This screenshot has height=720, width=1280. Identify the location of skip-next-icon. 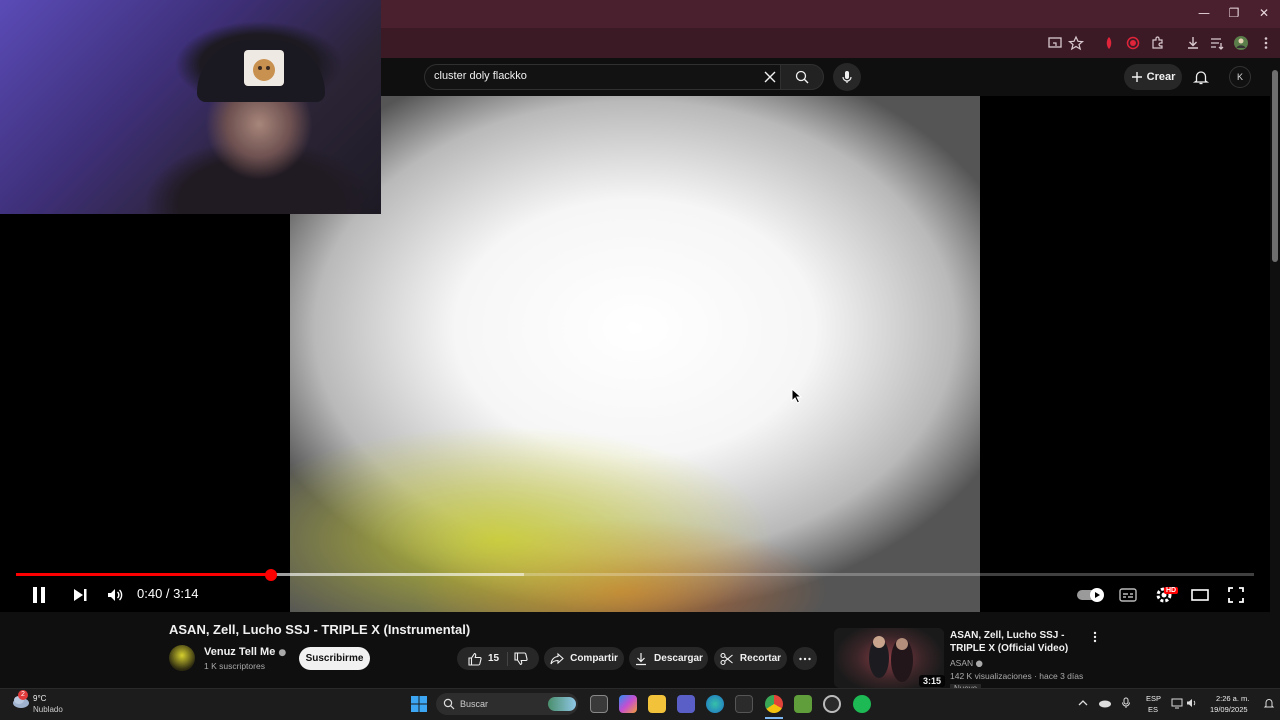
(80, 595).